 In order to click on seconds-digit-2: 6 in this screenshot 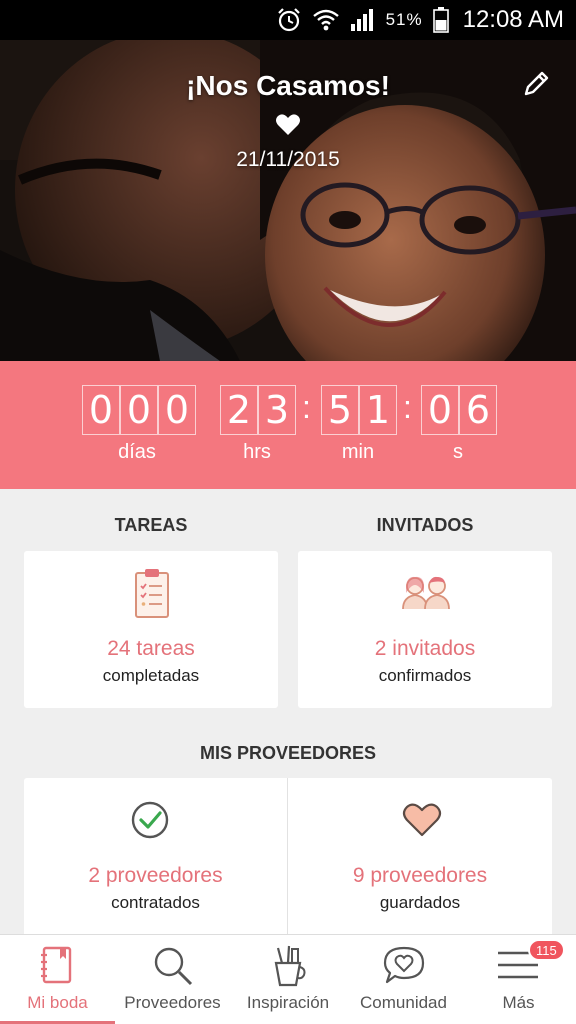, I will do `click(478, 410)`.